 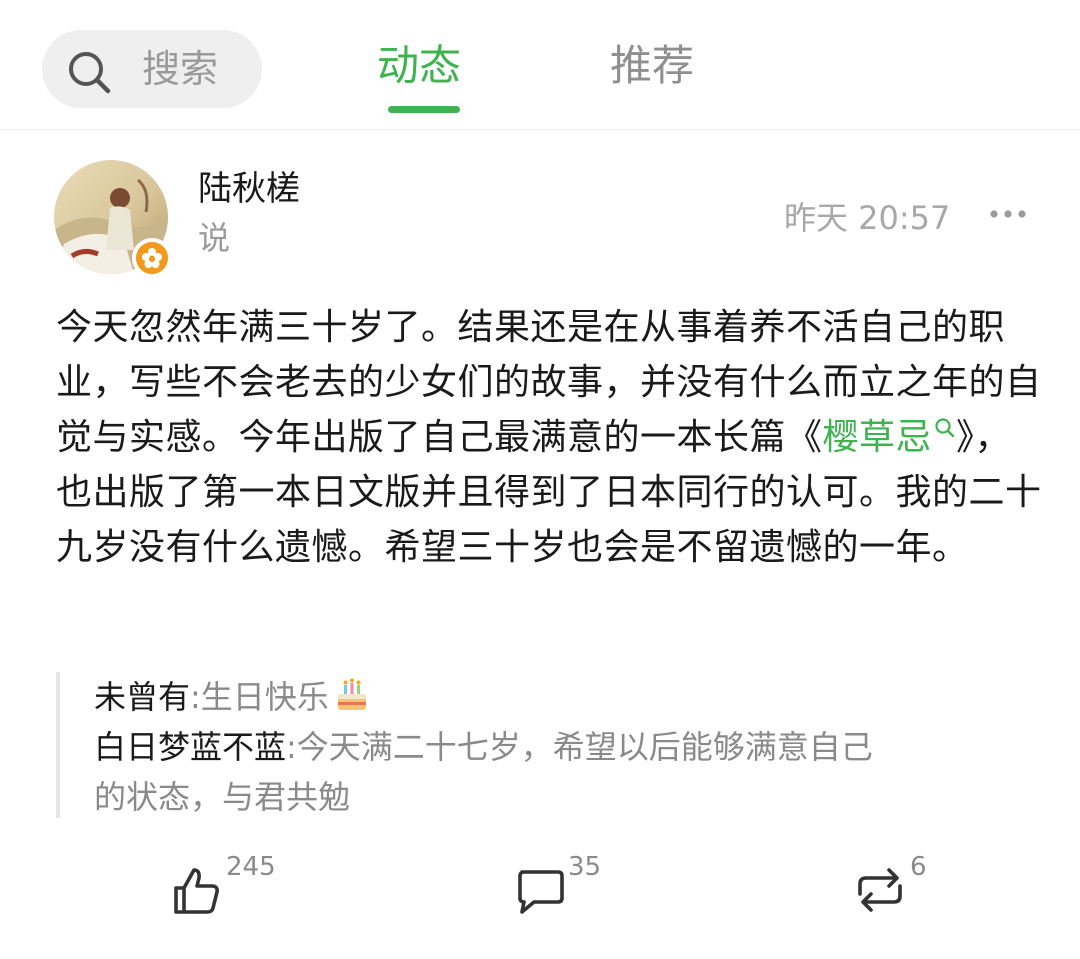 I want to click on comment-button: 35, so click(x=569, y=887).